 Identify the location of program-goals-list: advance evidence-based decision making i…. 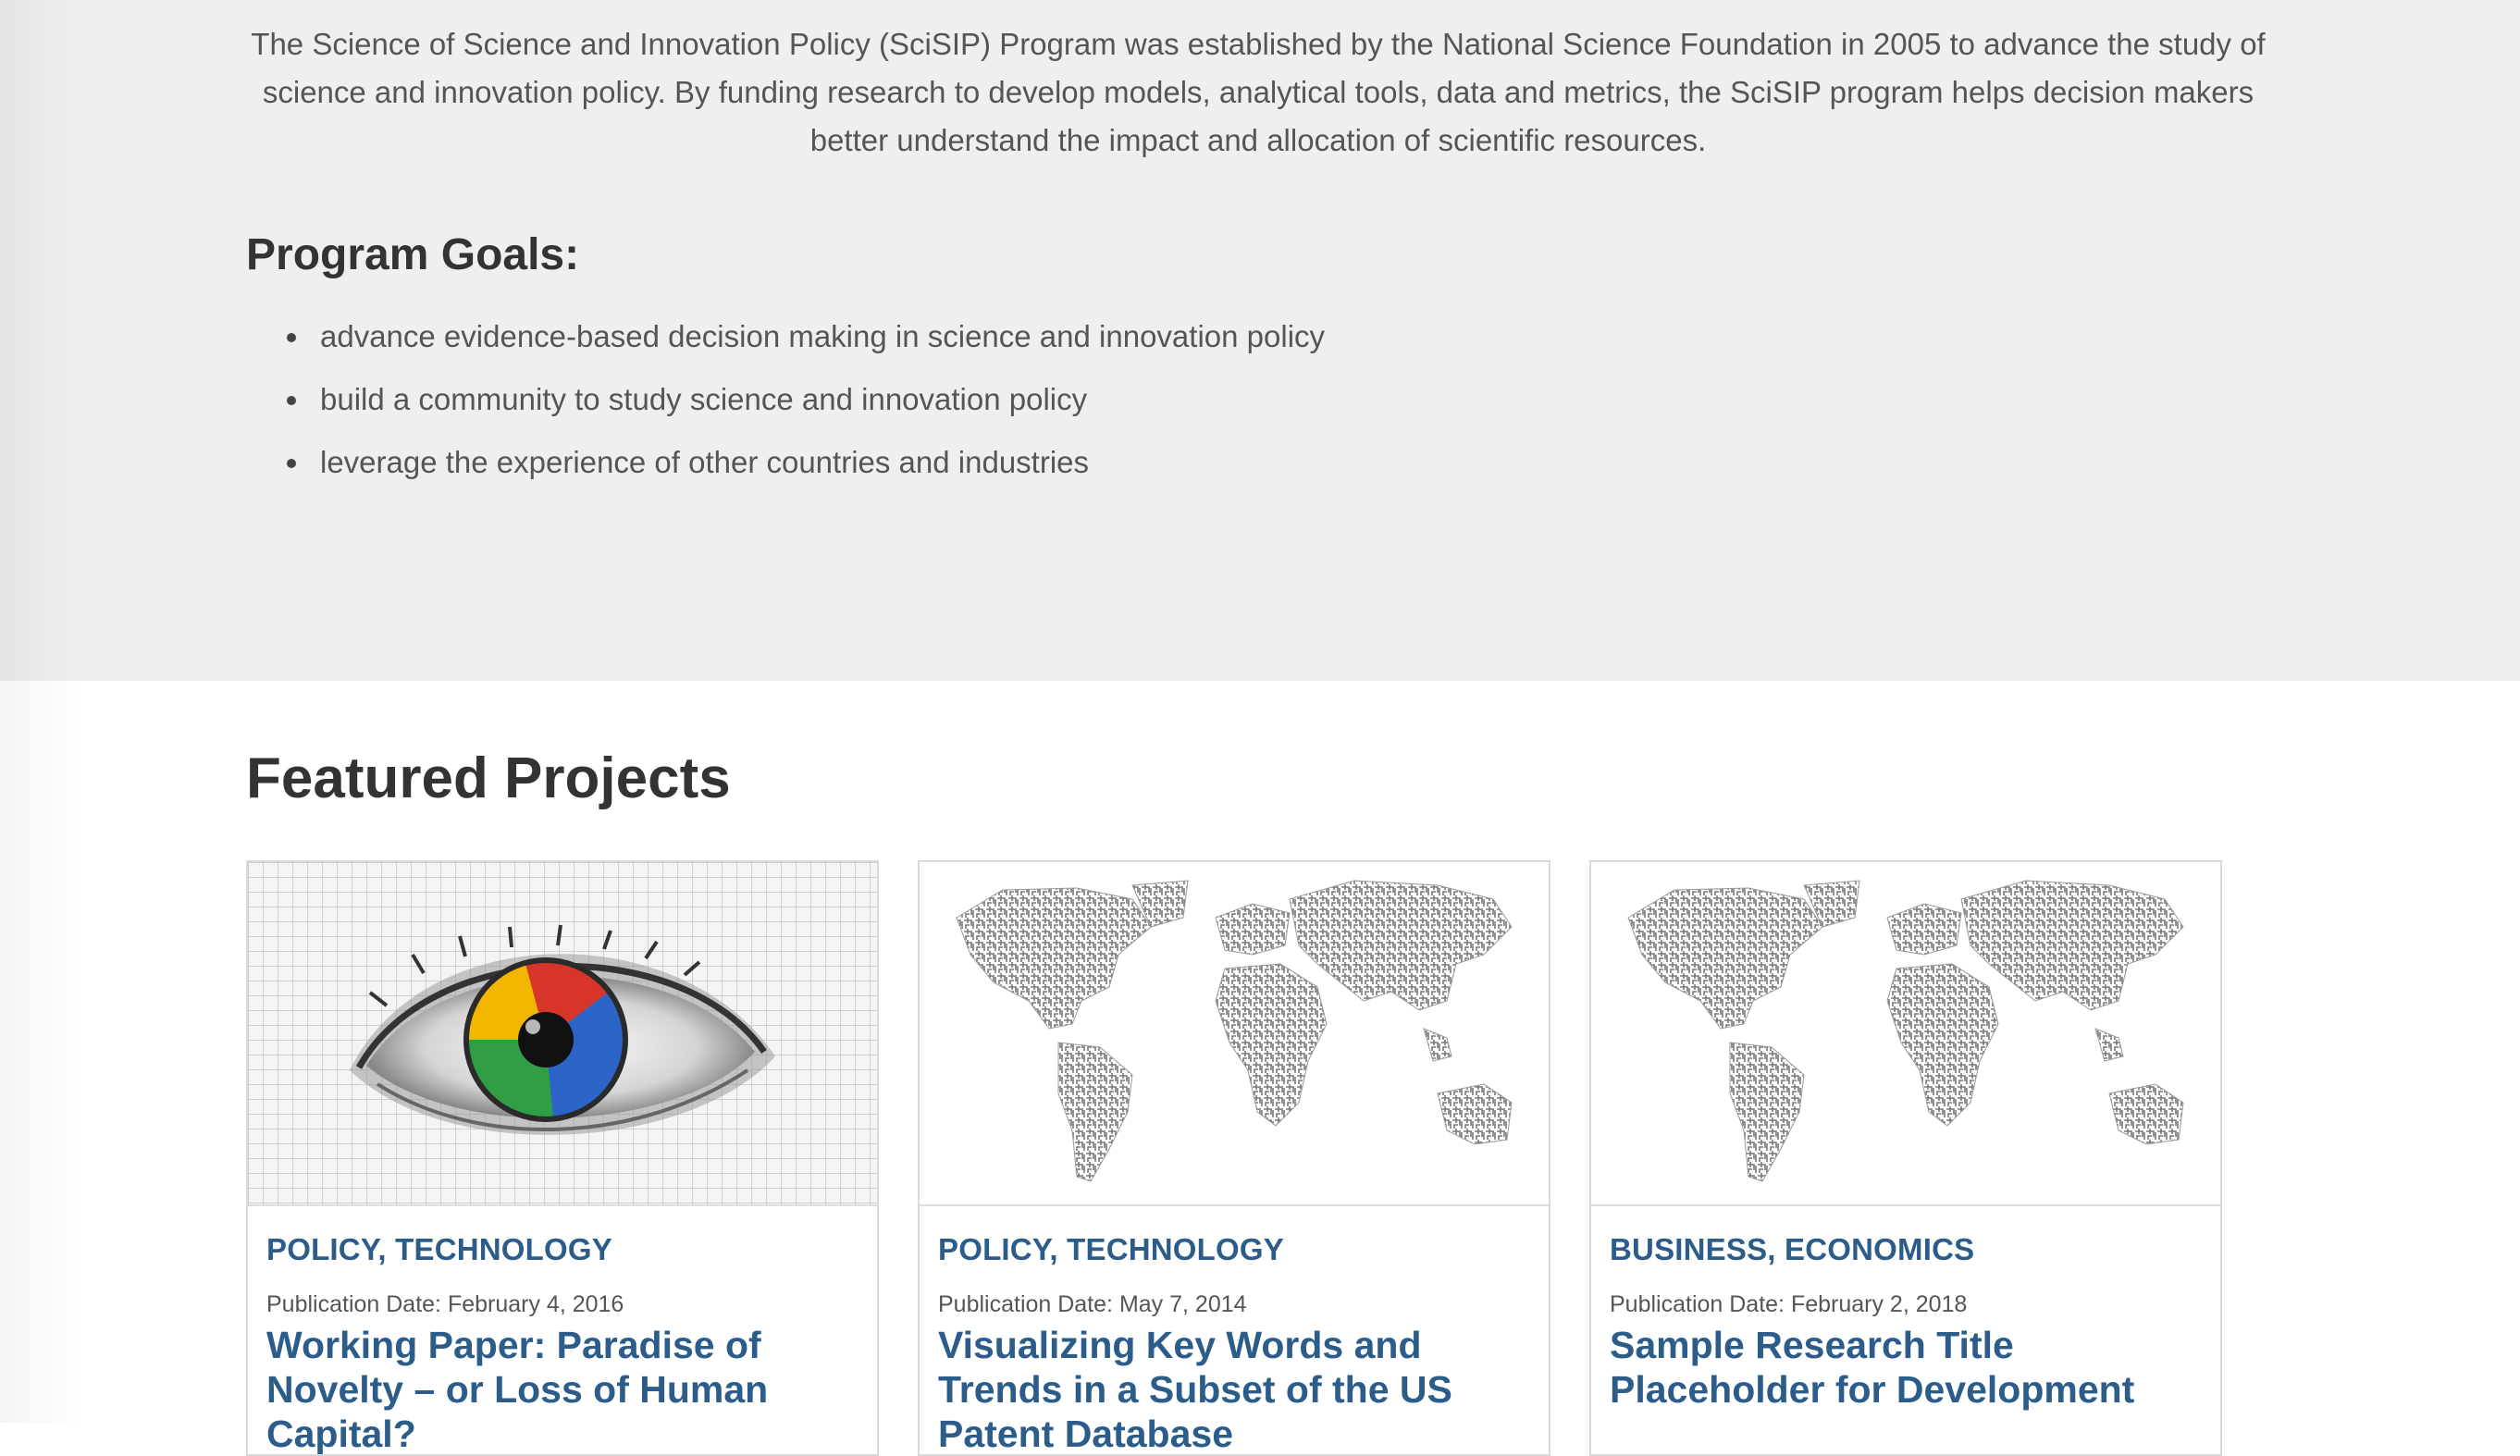
(785, 405).